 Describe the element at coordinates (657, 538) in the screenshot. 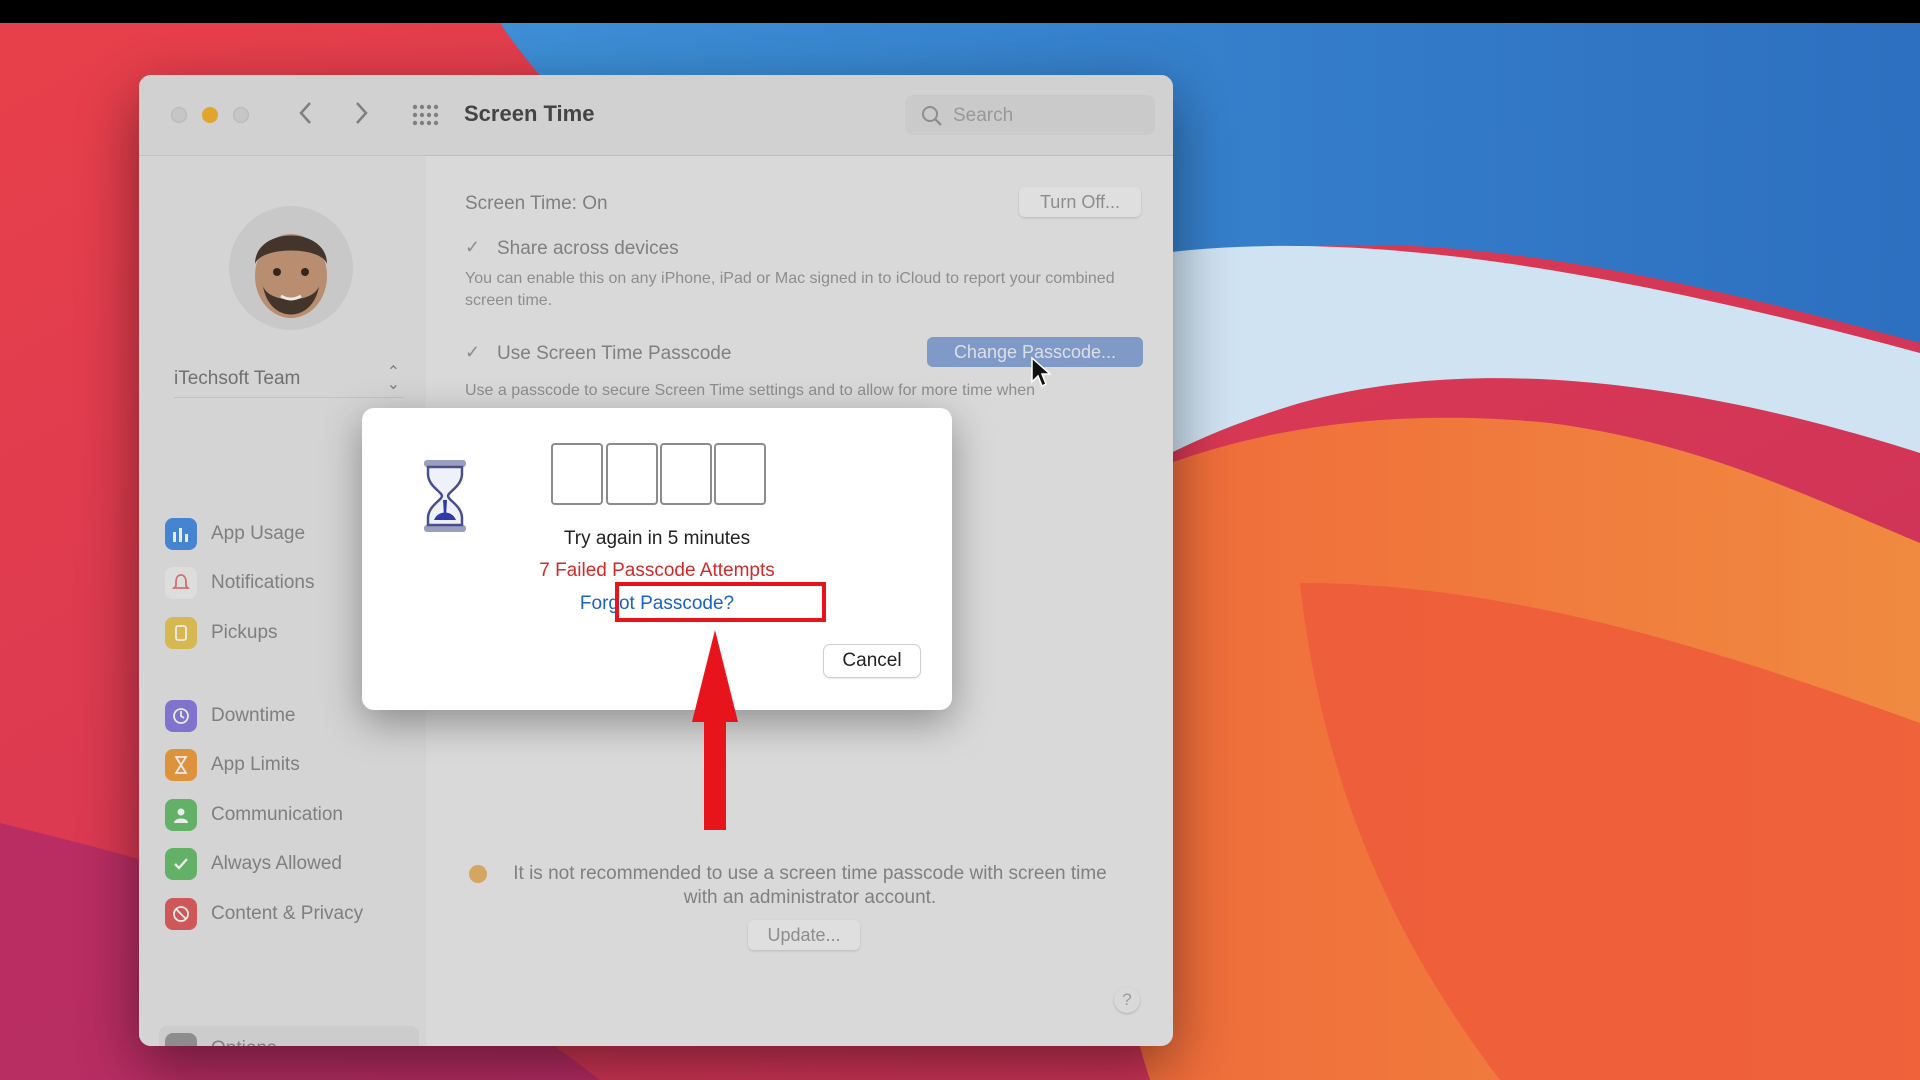

I see `retry-message: Try again in 5 minutes` at that location.